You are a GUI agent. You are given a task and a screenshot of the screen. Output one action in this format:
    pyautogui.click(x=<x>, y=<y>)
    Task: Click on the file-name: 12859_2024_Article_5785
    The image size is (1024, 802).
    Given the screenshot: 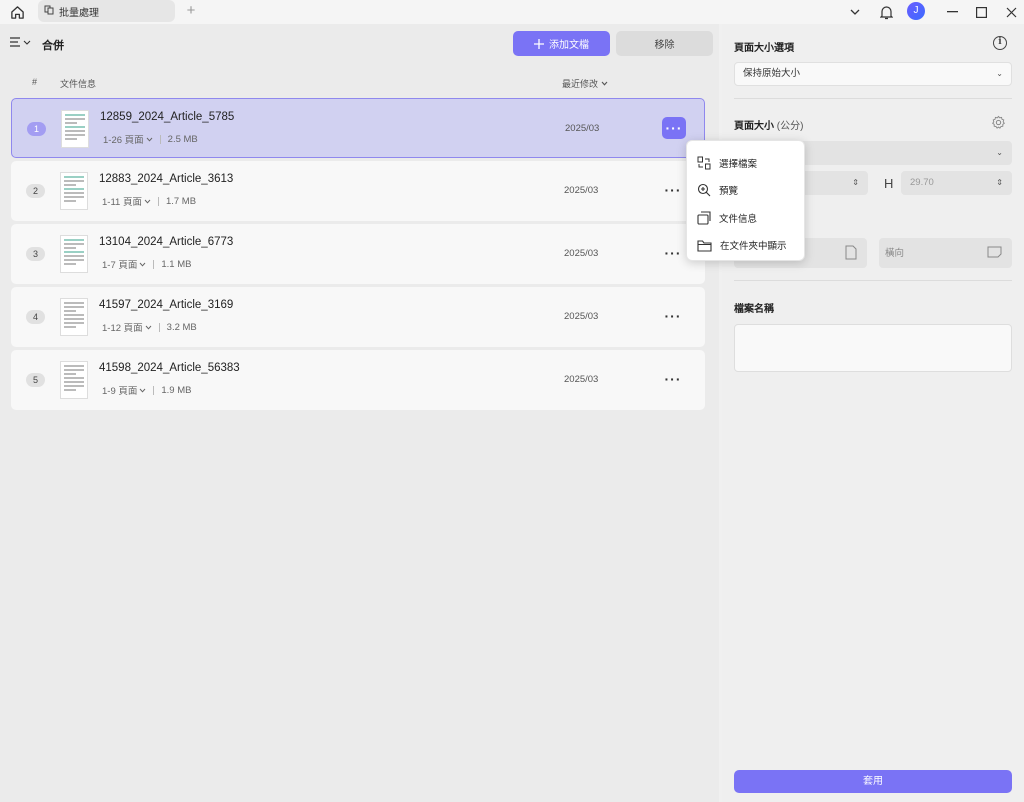 What is the action you would take?
    pyautogui.click(x=167, y=117)
    